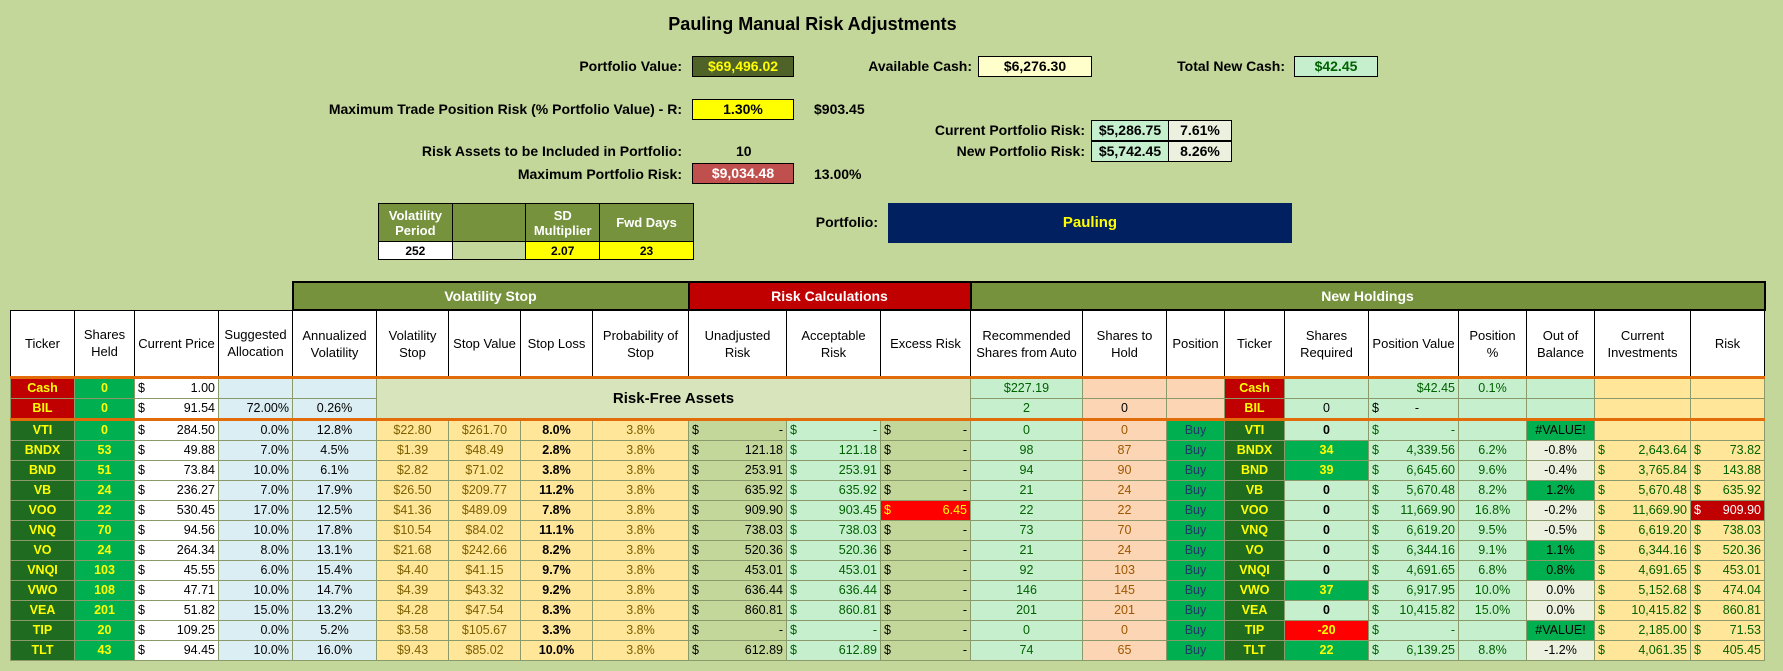 This screenshot has height=671, width=1783. What do you see at coordinates (1492, 388) in the screenshot?
I see `pos-pct-cell: 0.1%` at bounding box center [1492, 388].